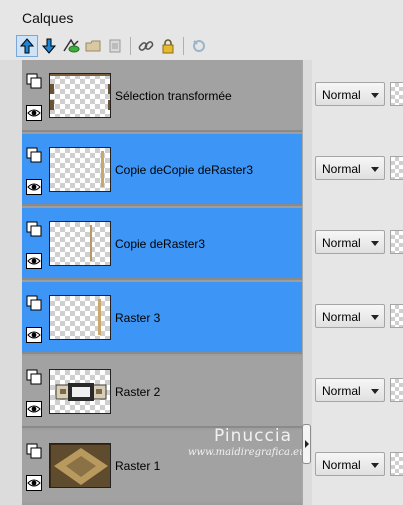 Image resolution: width=403 pixels, height=505 pixels. I want to click on lock-icon, so click(168, 46).